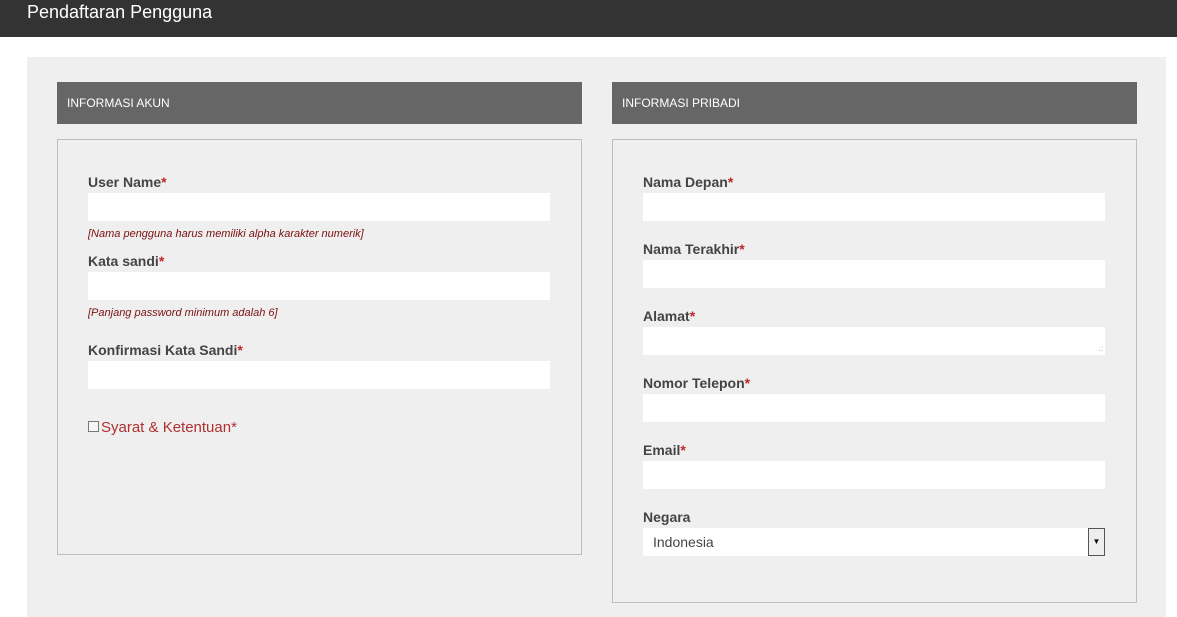 This screenshot has height=617, width=1177. I want to click on last-name-input, so click(874, 274).